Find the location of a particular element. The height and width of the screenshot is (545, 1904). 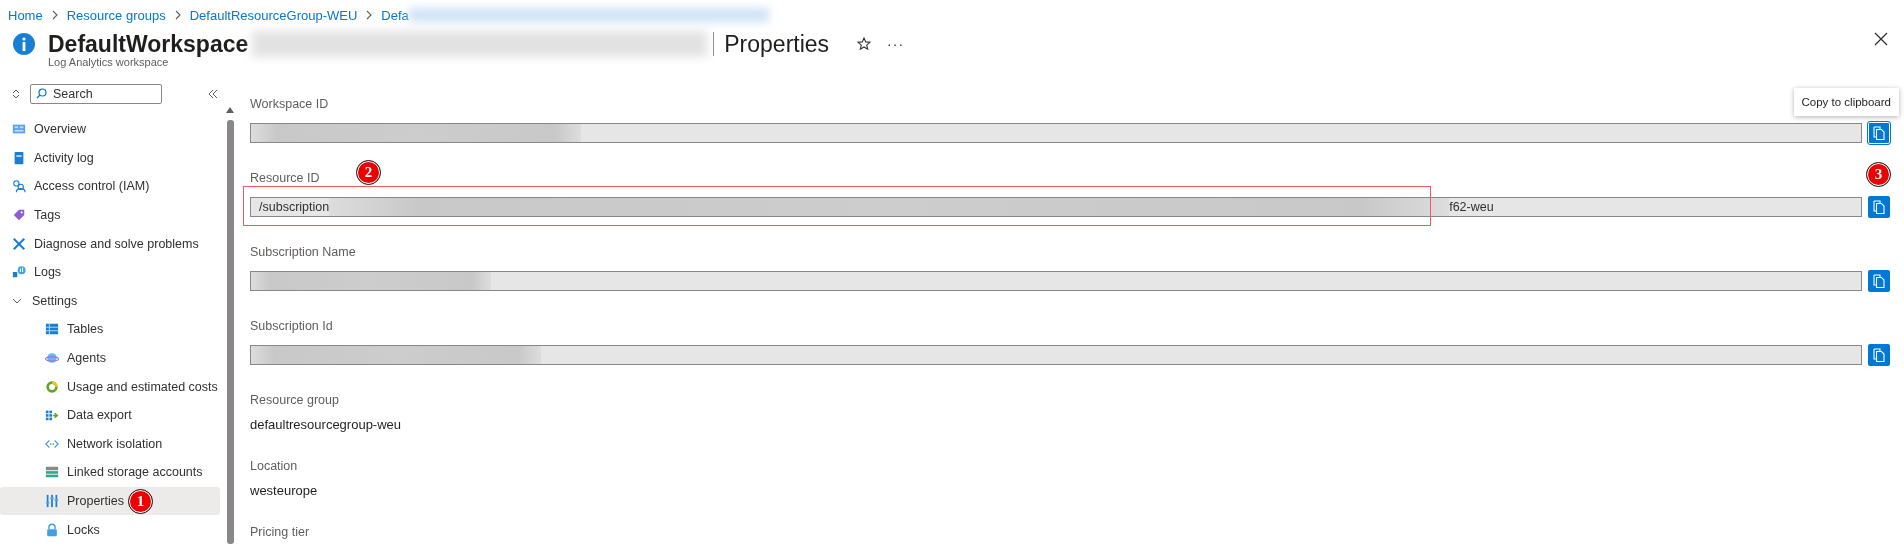

search-field: Search is located at coordinates (96, 94).